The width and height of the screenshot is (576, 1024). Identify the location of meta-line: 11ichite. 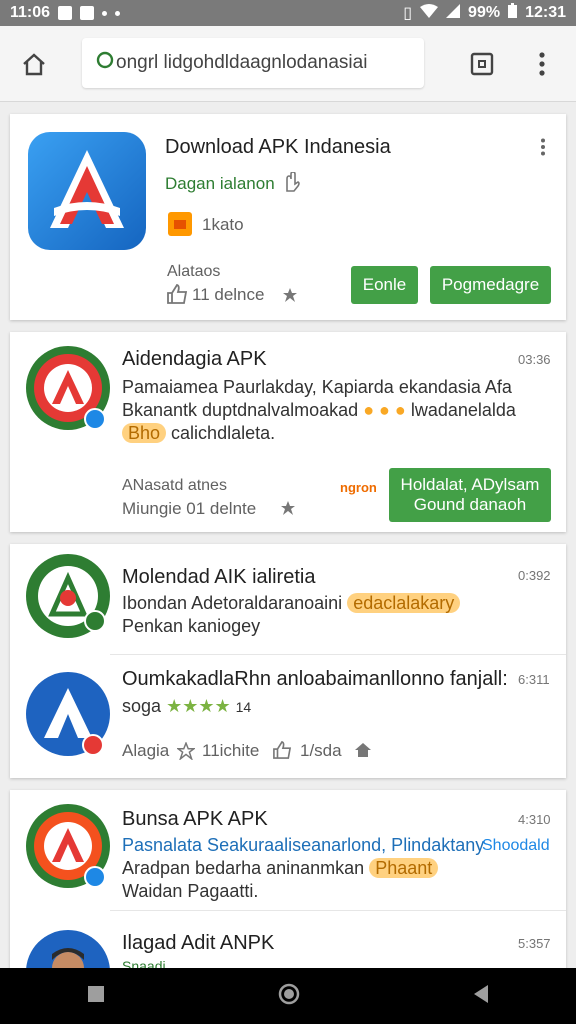
(231, 750).